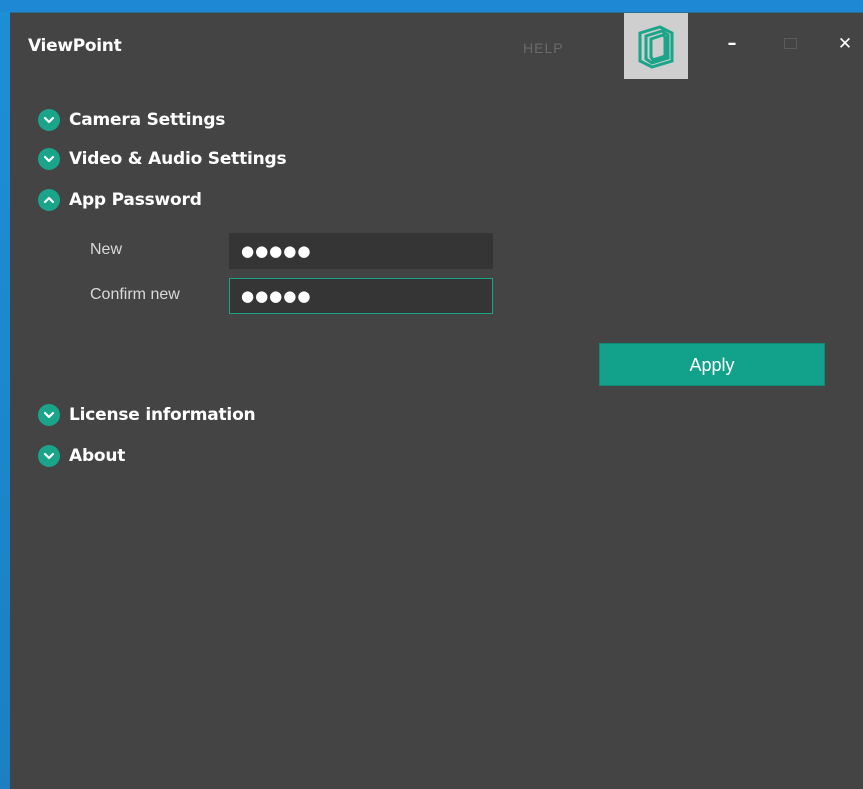  Describe the element at coordinates (162, 415) in the screenshot. I see `section-label: License information` at that location.